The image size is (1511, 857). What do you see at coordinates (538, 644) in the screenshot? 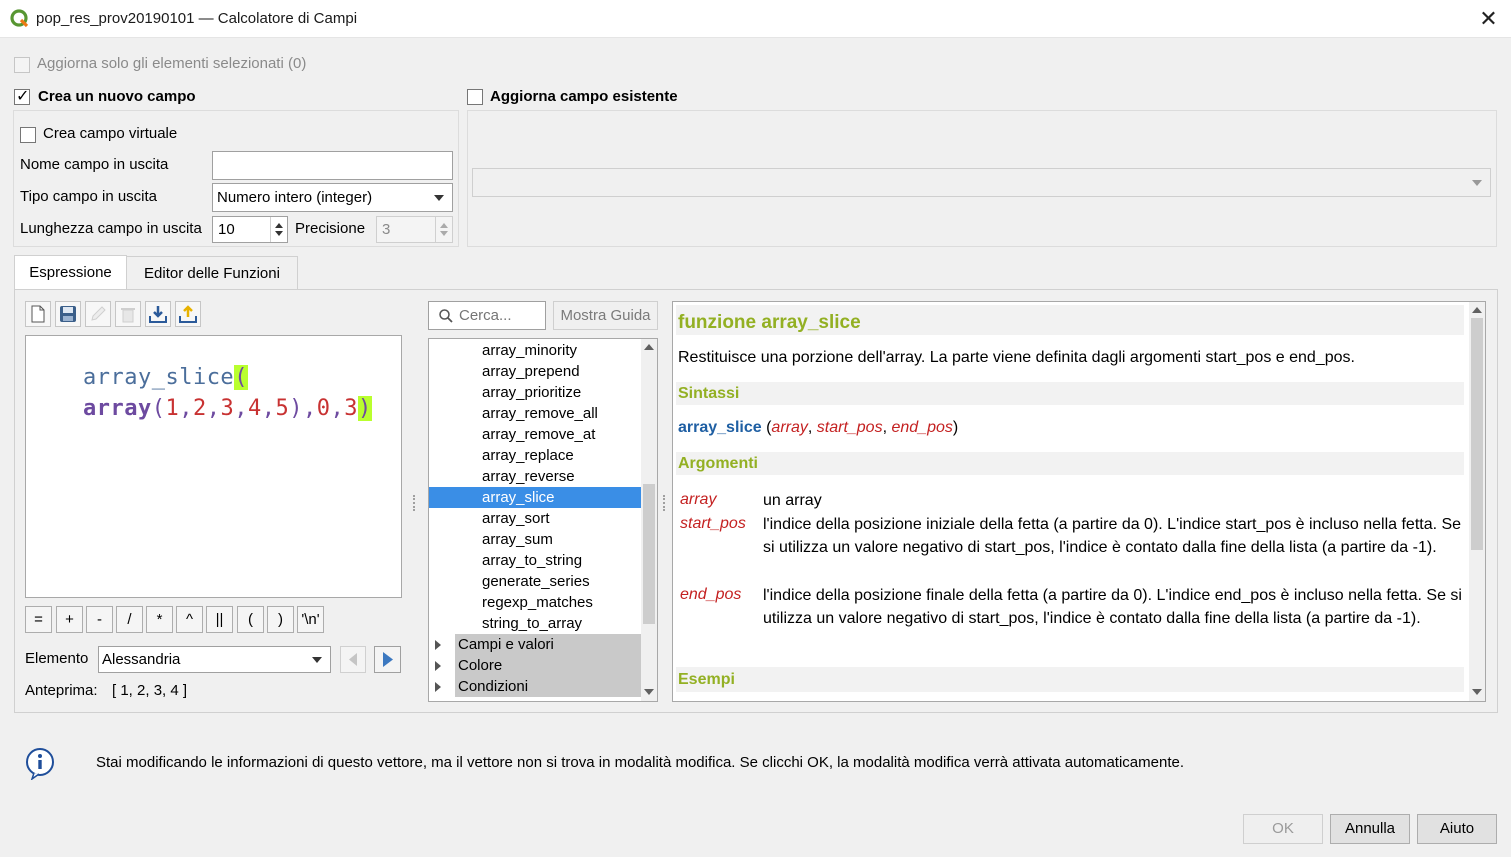
I see `tree-group-fields-values: Campi e valori` at bounding box center [538, 644].